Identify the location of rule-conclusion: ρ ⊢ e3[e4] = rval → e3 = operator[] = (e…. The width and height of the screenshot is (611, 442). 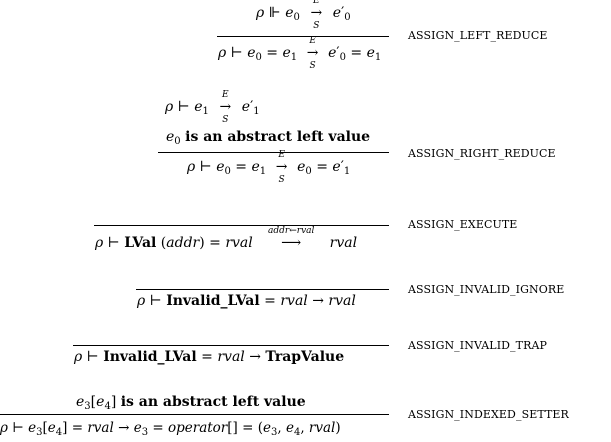
(170, 429).